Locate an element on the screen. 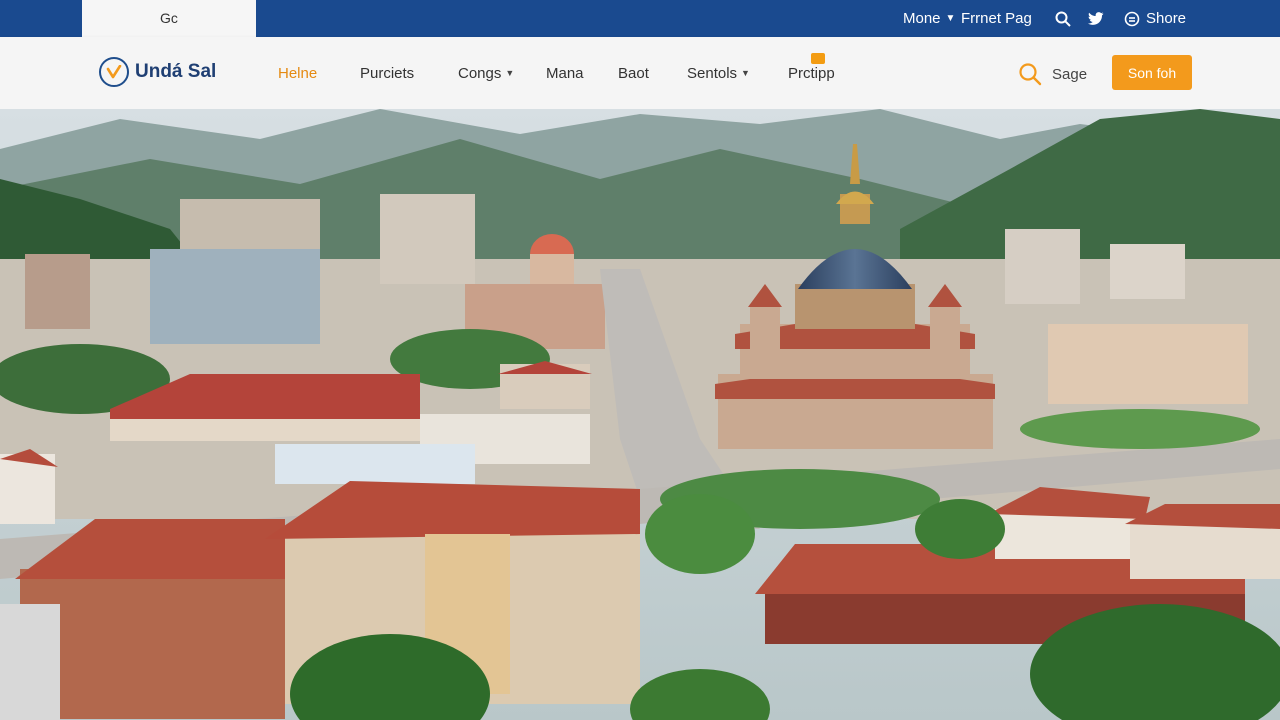 The width and height of the screenshot is (1280, 720). nav-item-mana: Mana is located at coordinates (565, 73).